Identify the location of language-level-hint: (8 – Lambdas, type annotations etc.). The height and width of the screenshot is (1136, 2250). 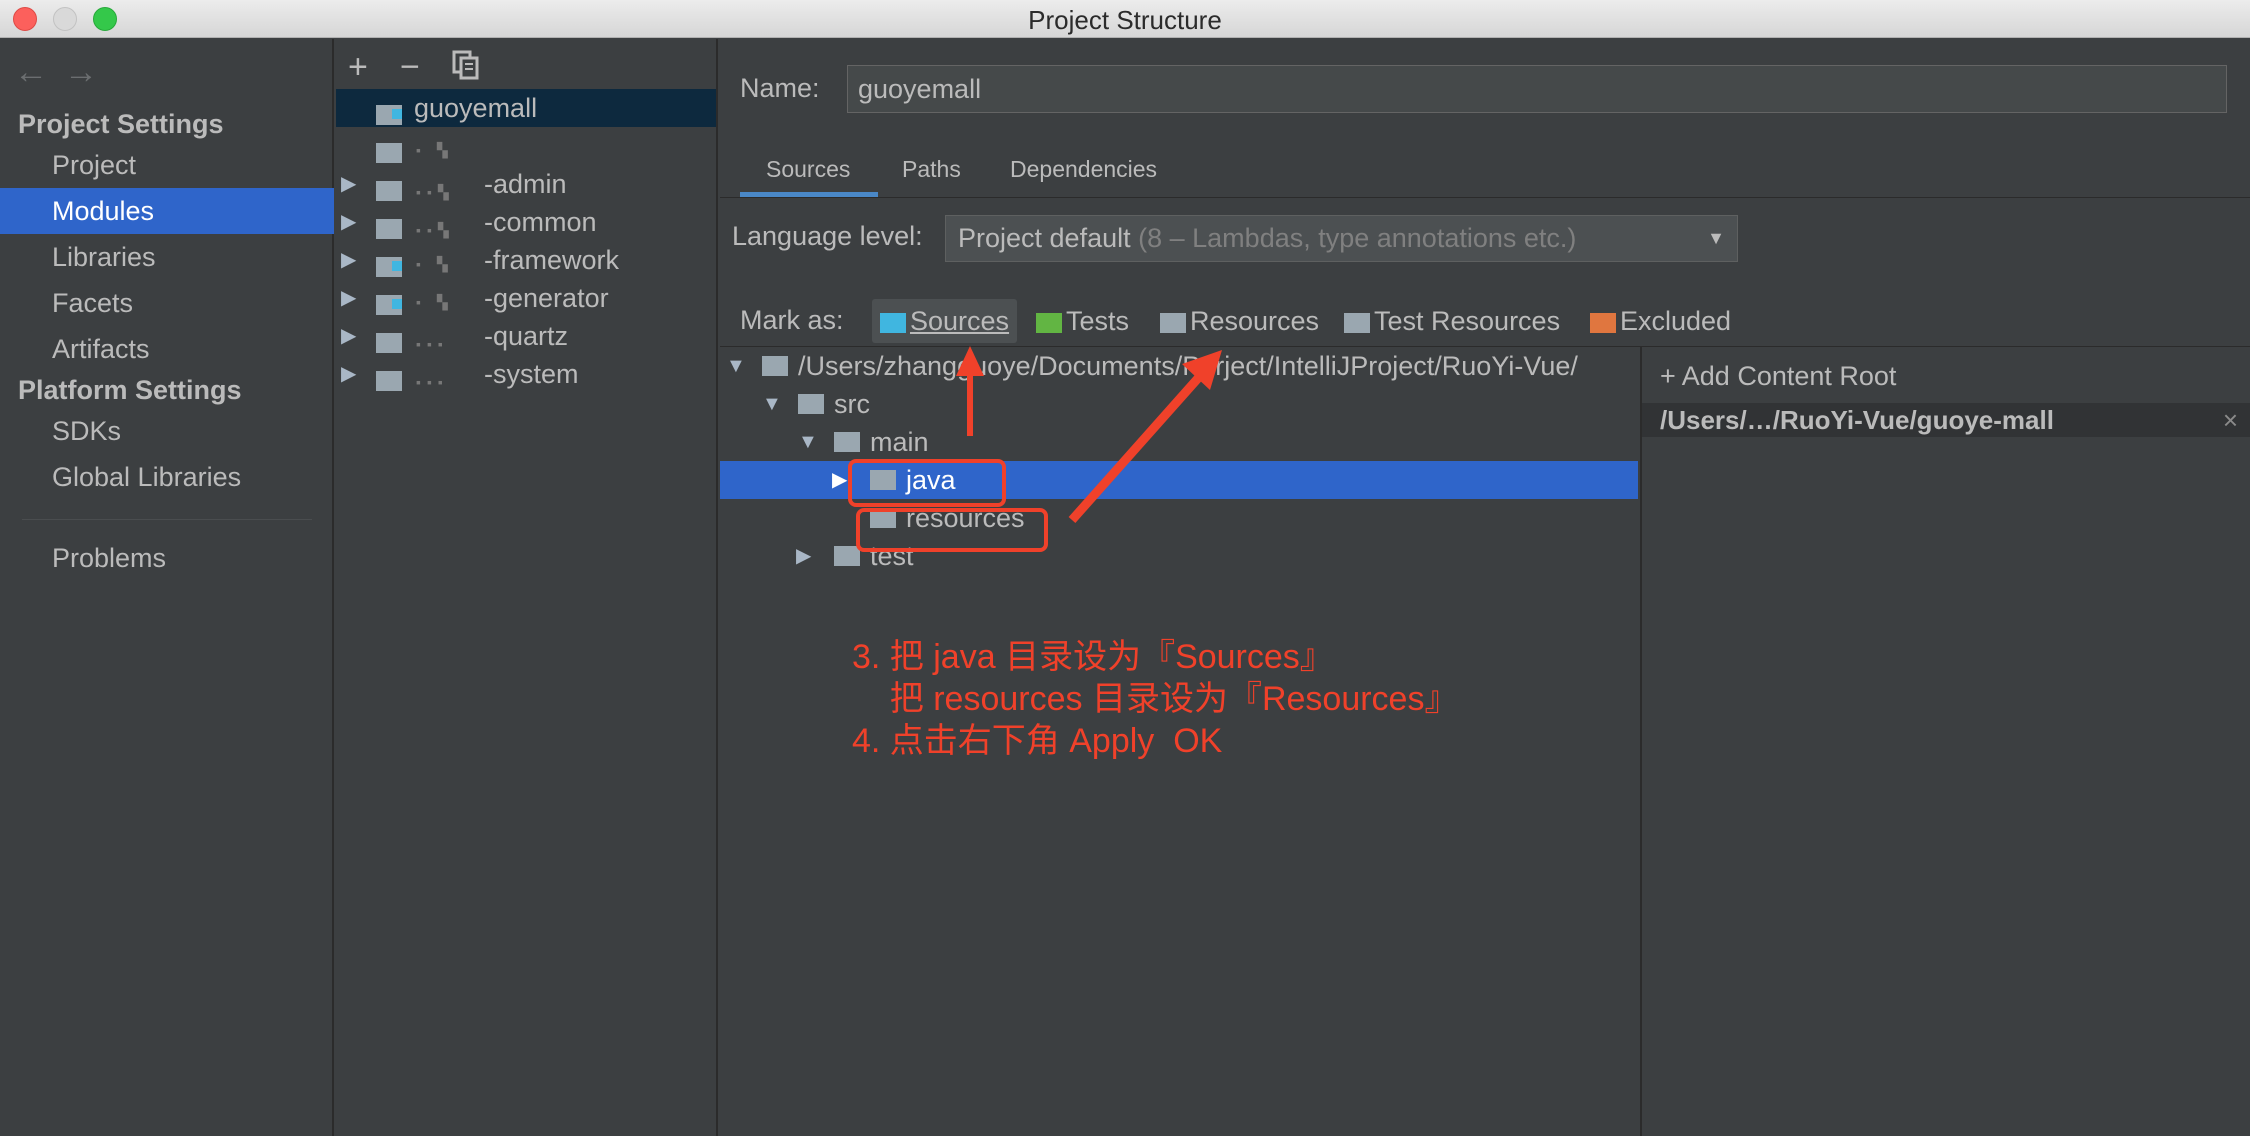
(1357, 238).